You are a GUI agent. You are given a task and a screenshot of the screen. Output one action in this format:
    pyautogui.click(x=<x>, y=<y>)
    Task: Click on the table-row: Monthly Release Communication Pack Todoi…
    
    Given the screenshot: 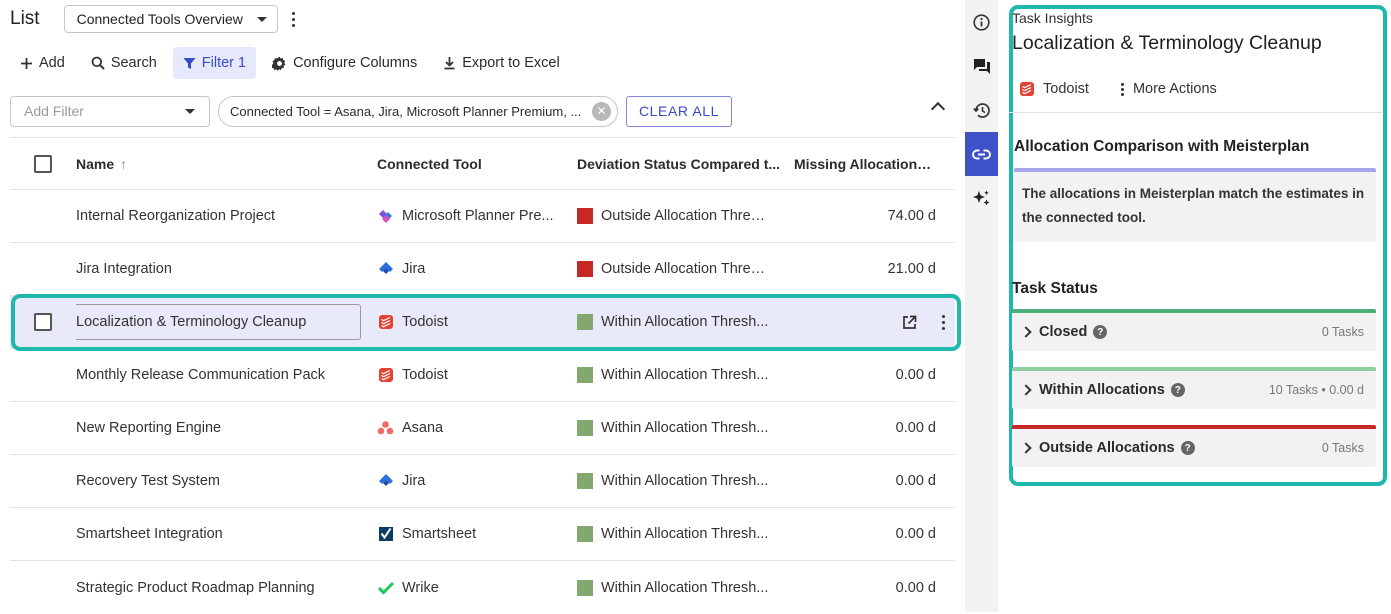 What is the action you would take?
    pyautogui.click(x=482, y=375)
    